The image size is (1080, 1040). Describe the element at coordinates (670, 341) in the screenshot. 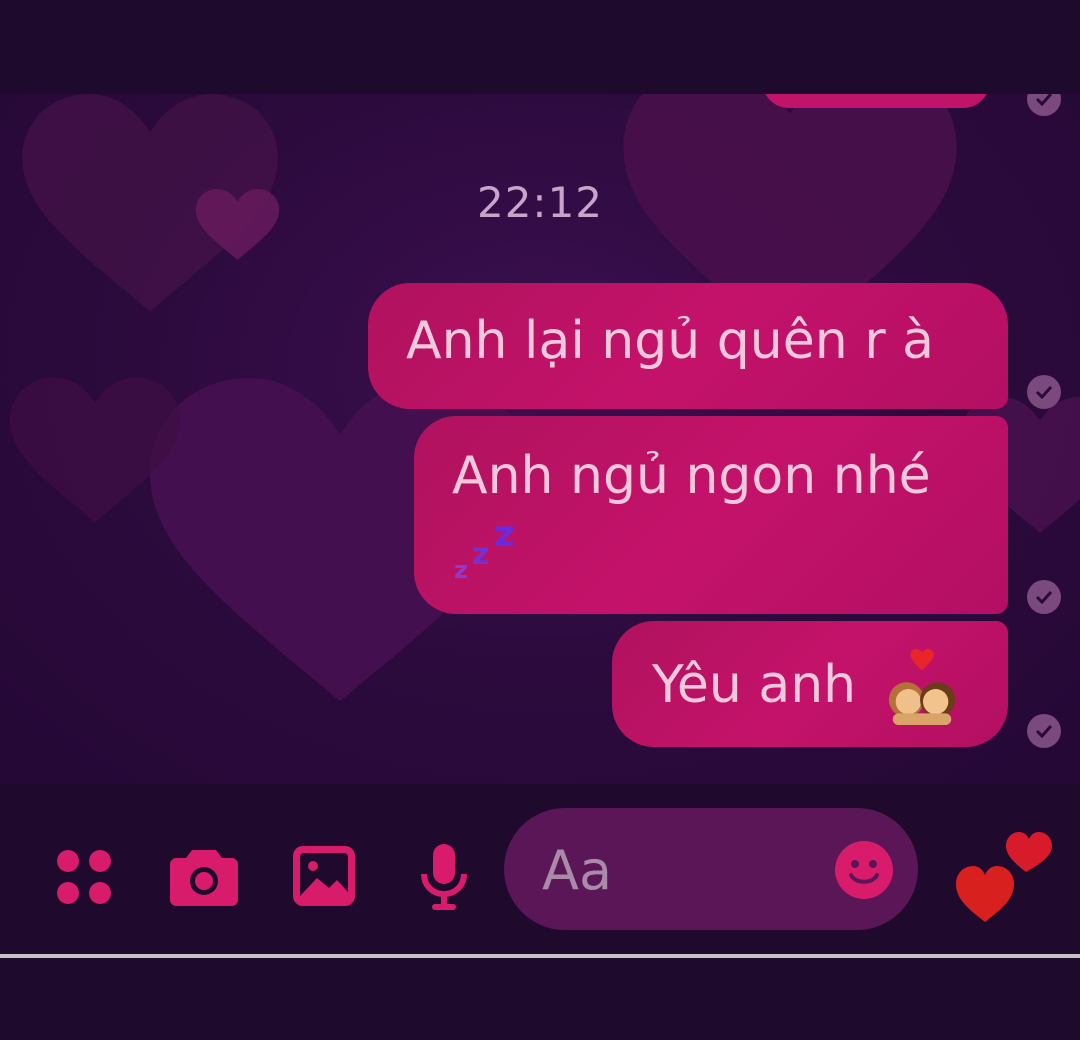

I see `message-text: Anh lại ngủ quên r à` at that location.